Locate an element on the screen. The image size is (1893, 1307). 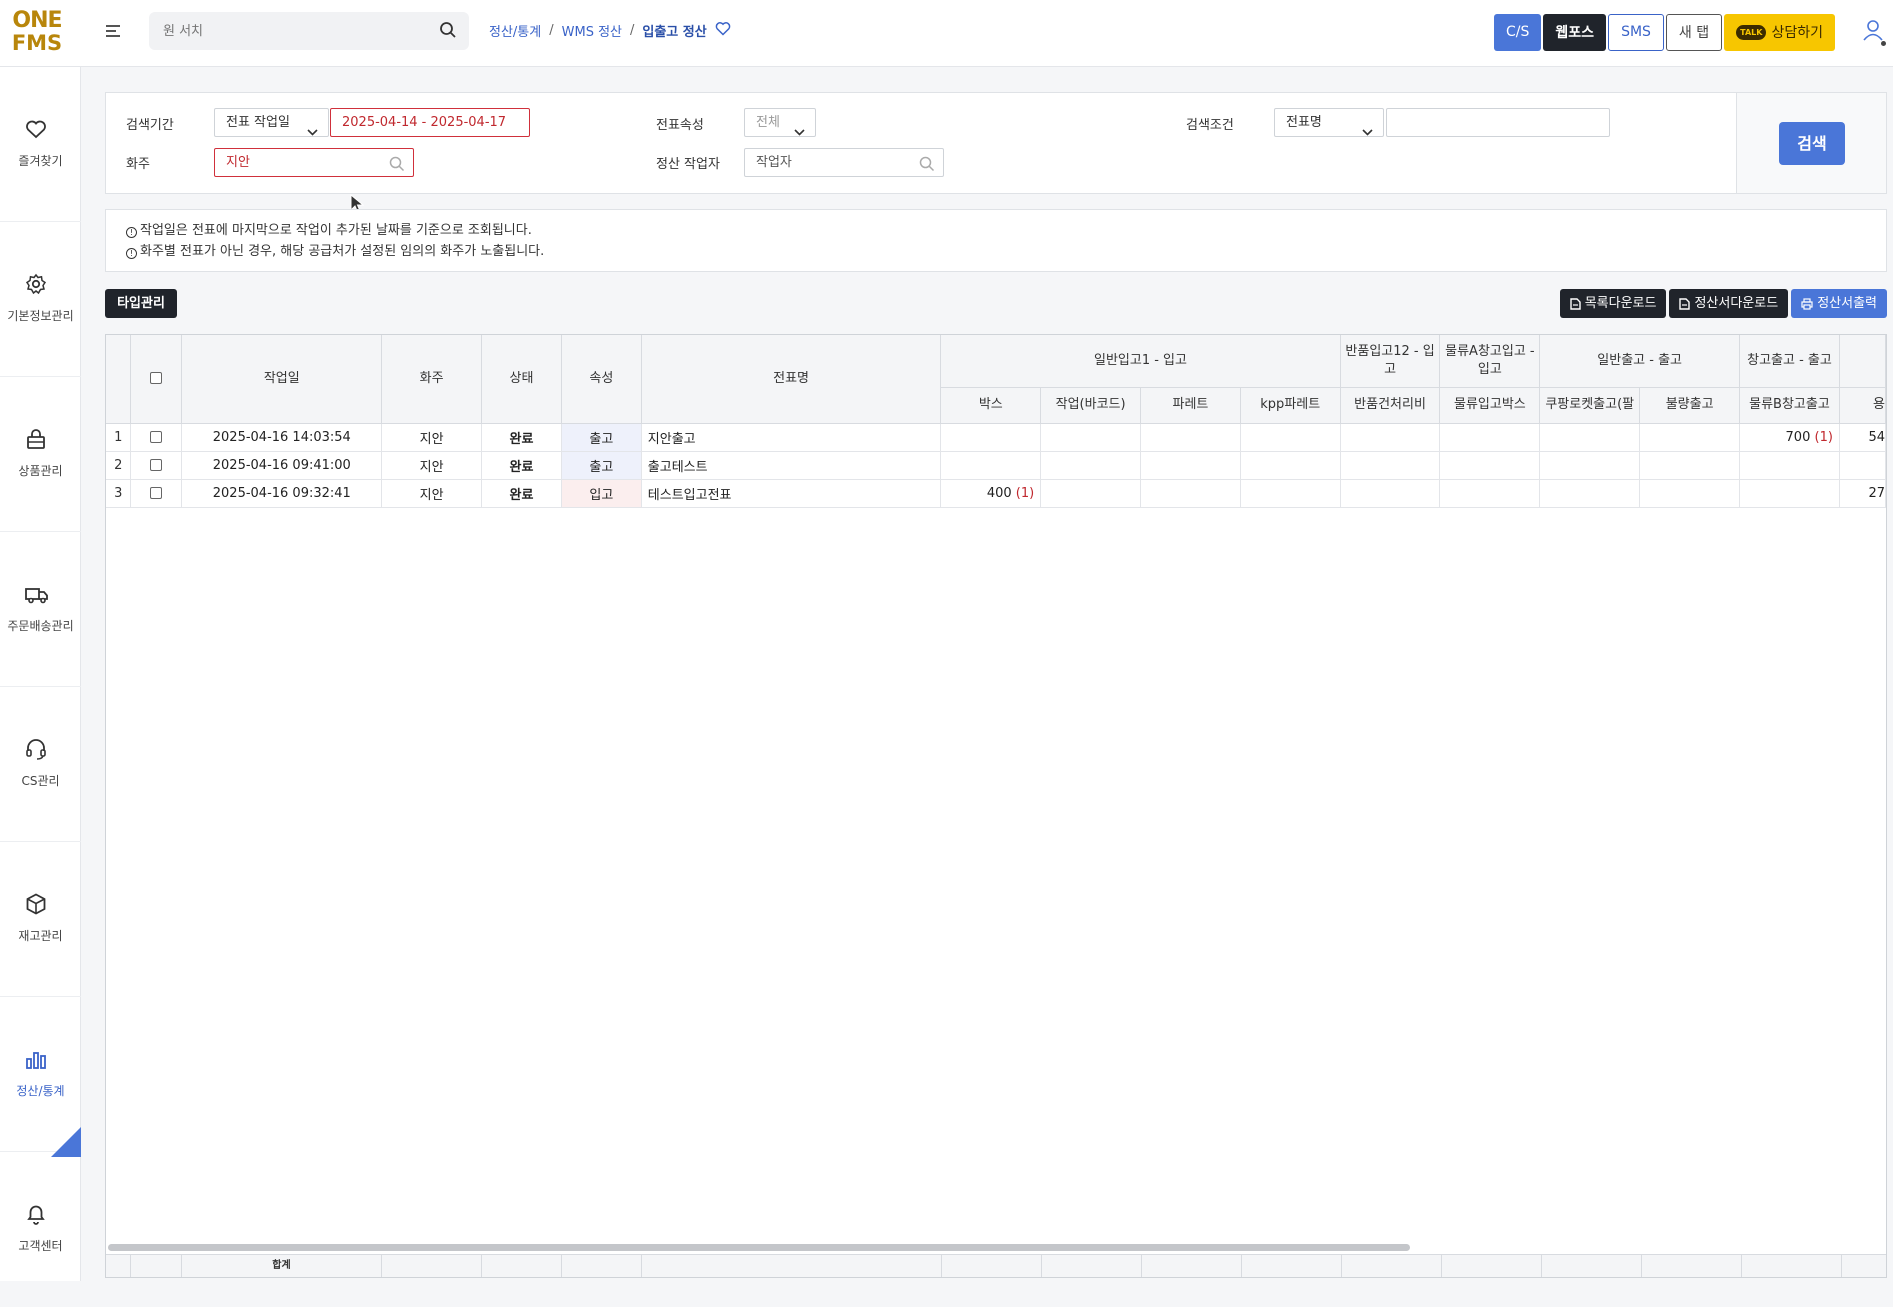
col-header-return-fee: 반품건처리비 is located at coordinates (1390, 405).